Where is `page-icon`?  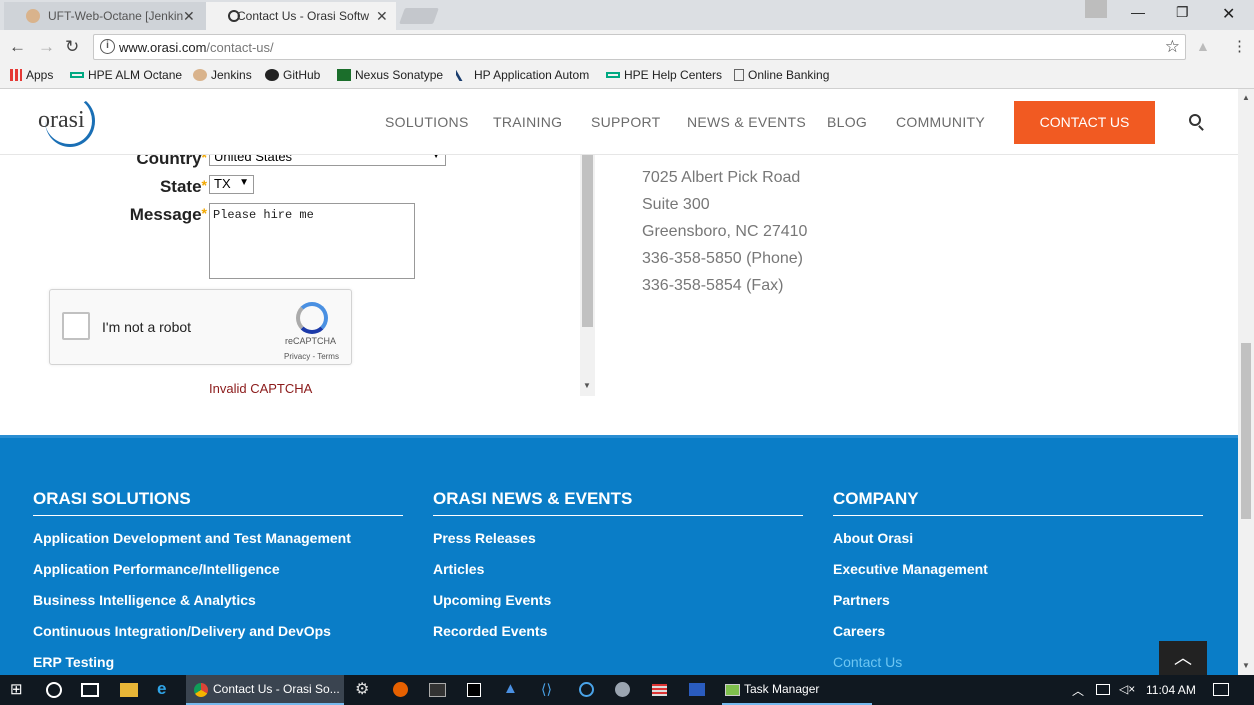 page-icon is located at coordinates (739, 75).